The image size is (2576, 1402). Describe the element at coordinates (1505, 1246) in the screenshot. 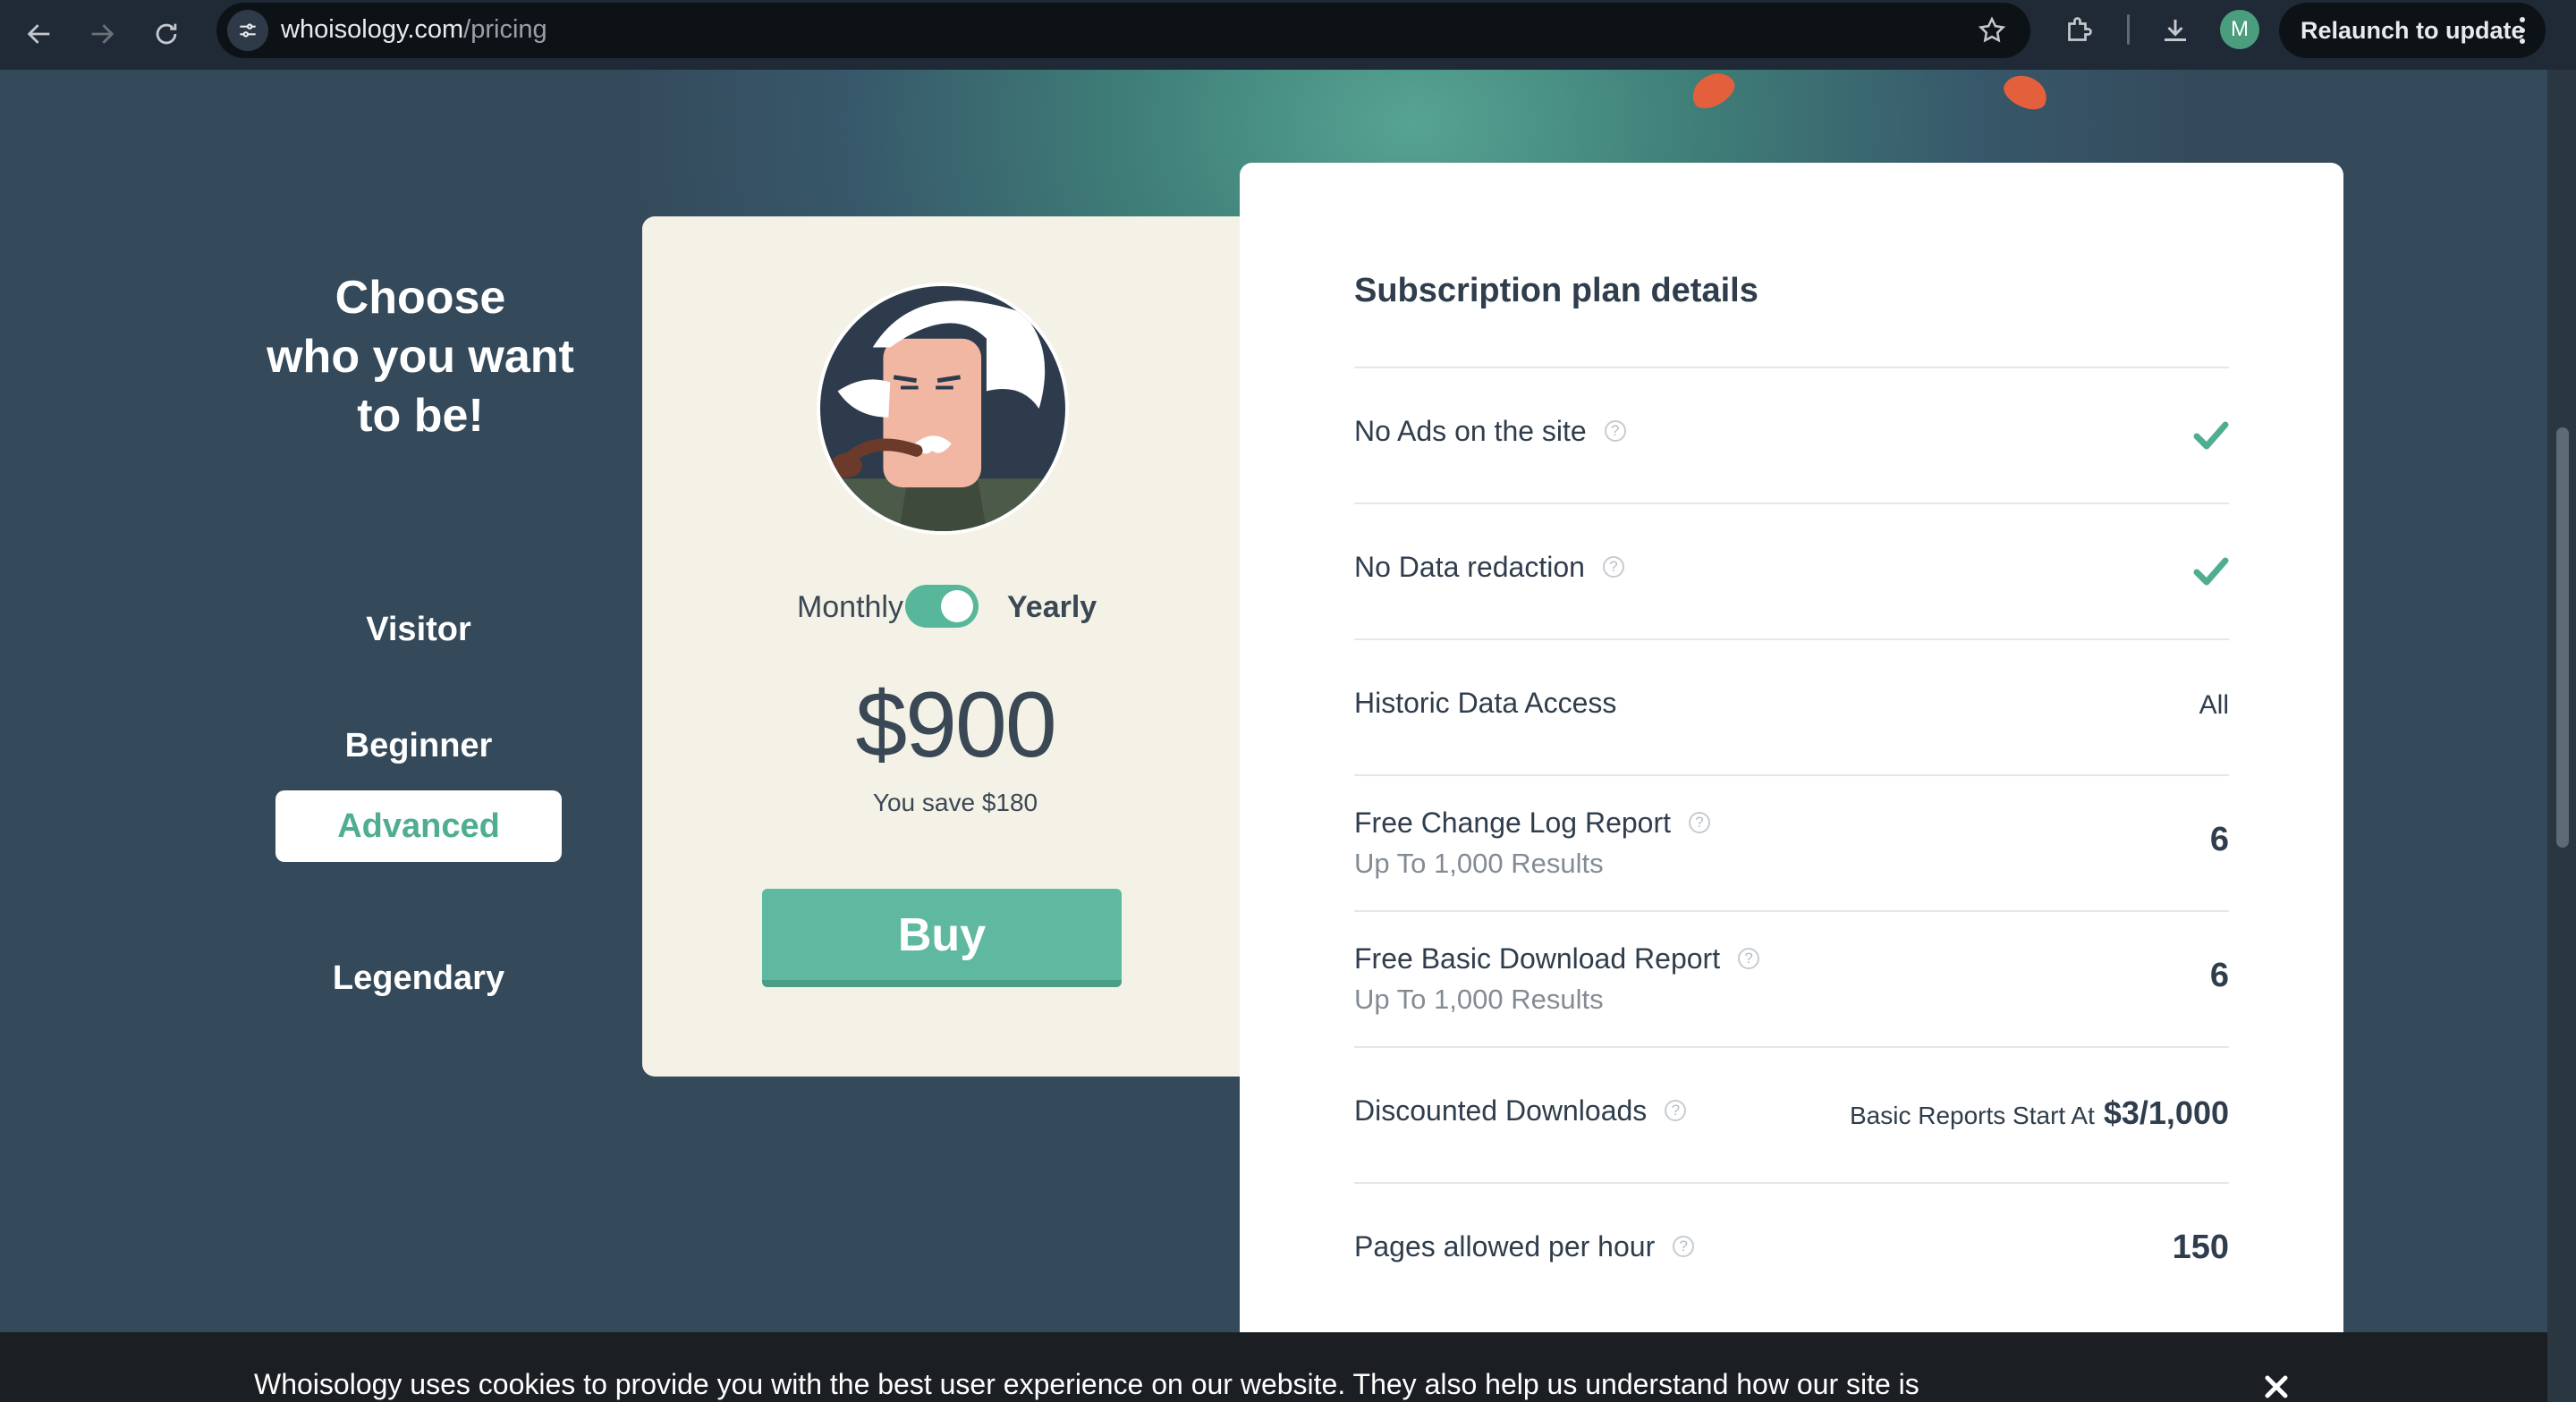

I see `detail-label-text: Pages allowed per hour` at that location.